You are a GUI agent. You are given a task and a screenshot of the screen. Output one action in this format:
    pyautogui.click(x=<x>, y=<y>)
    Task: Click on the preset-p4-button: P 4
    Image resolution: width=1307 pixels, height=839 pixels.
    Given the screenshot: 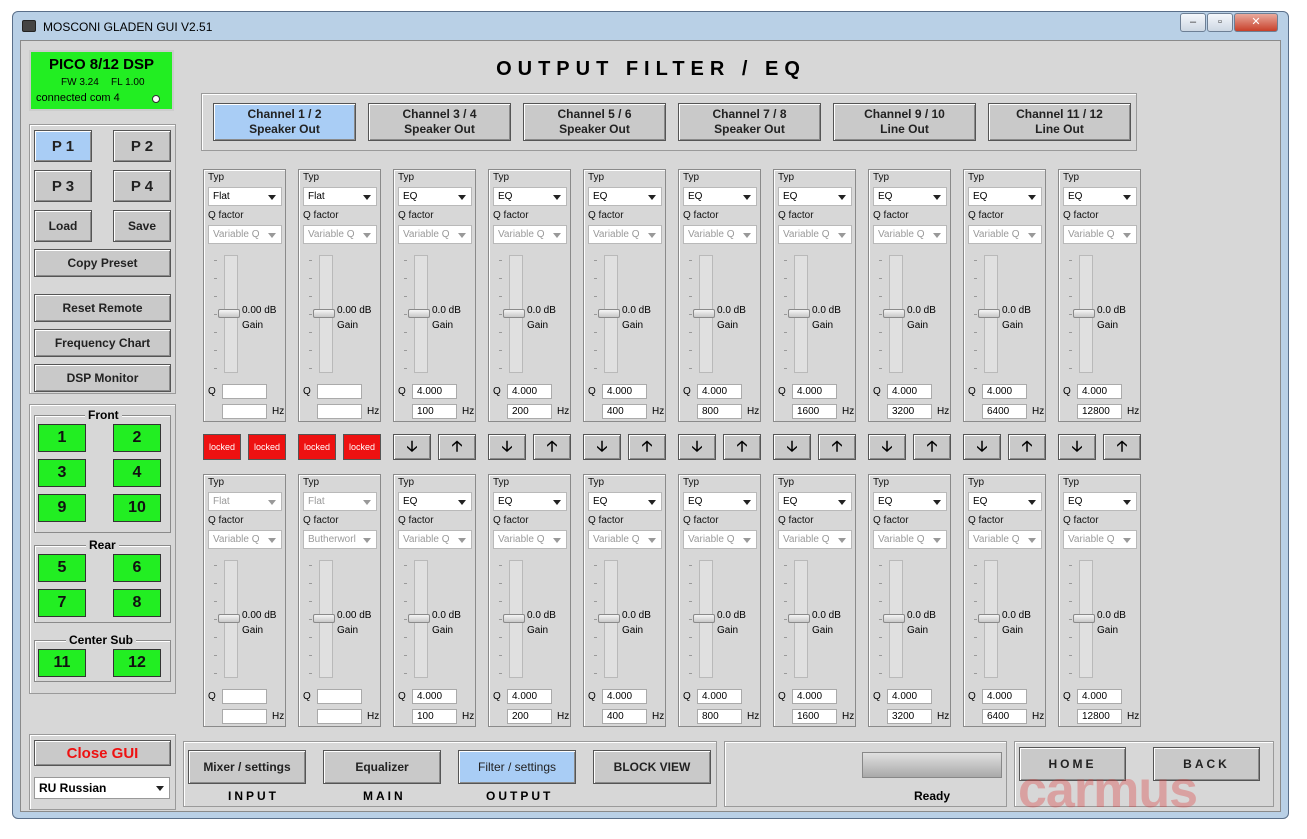 What is the action you would take?
    pyautogui.click(x=142, y=186)
    